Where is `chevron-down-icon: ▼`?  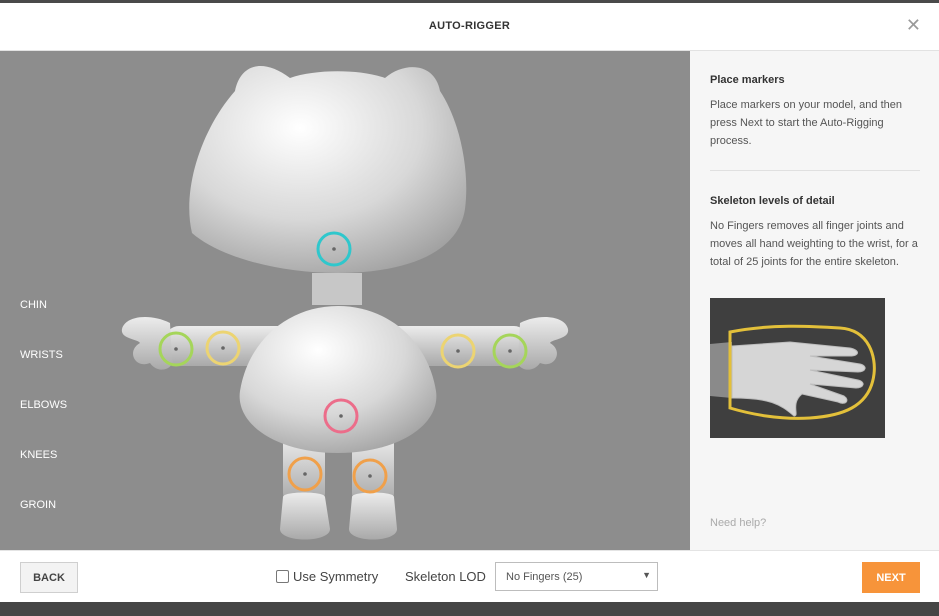
chevron-down-icon: ▼ is located at coordinates (646, 575).